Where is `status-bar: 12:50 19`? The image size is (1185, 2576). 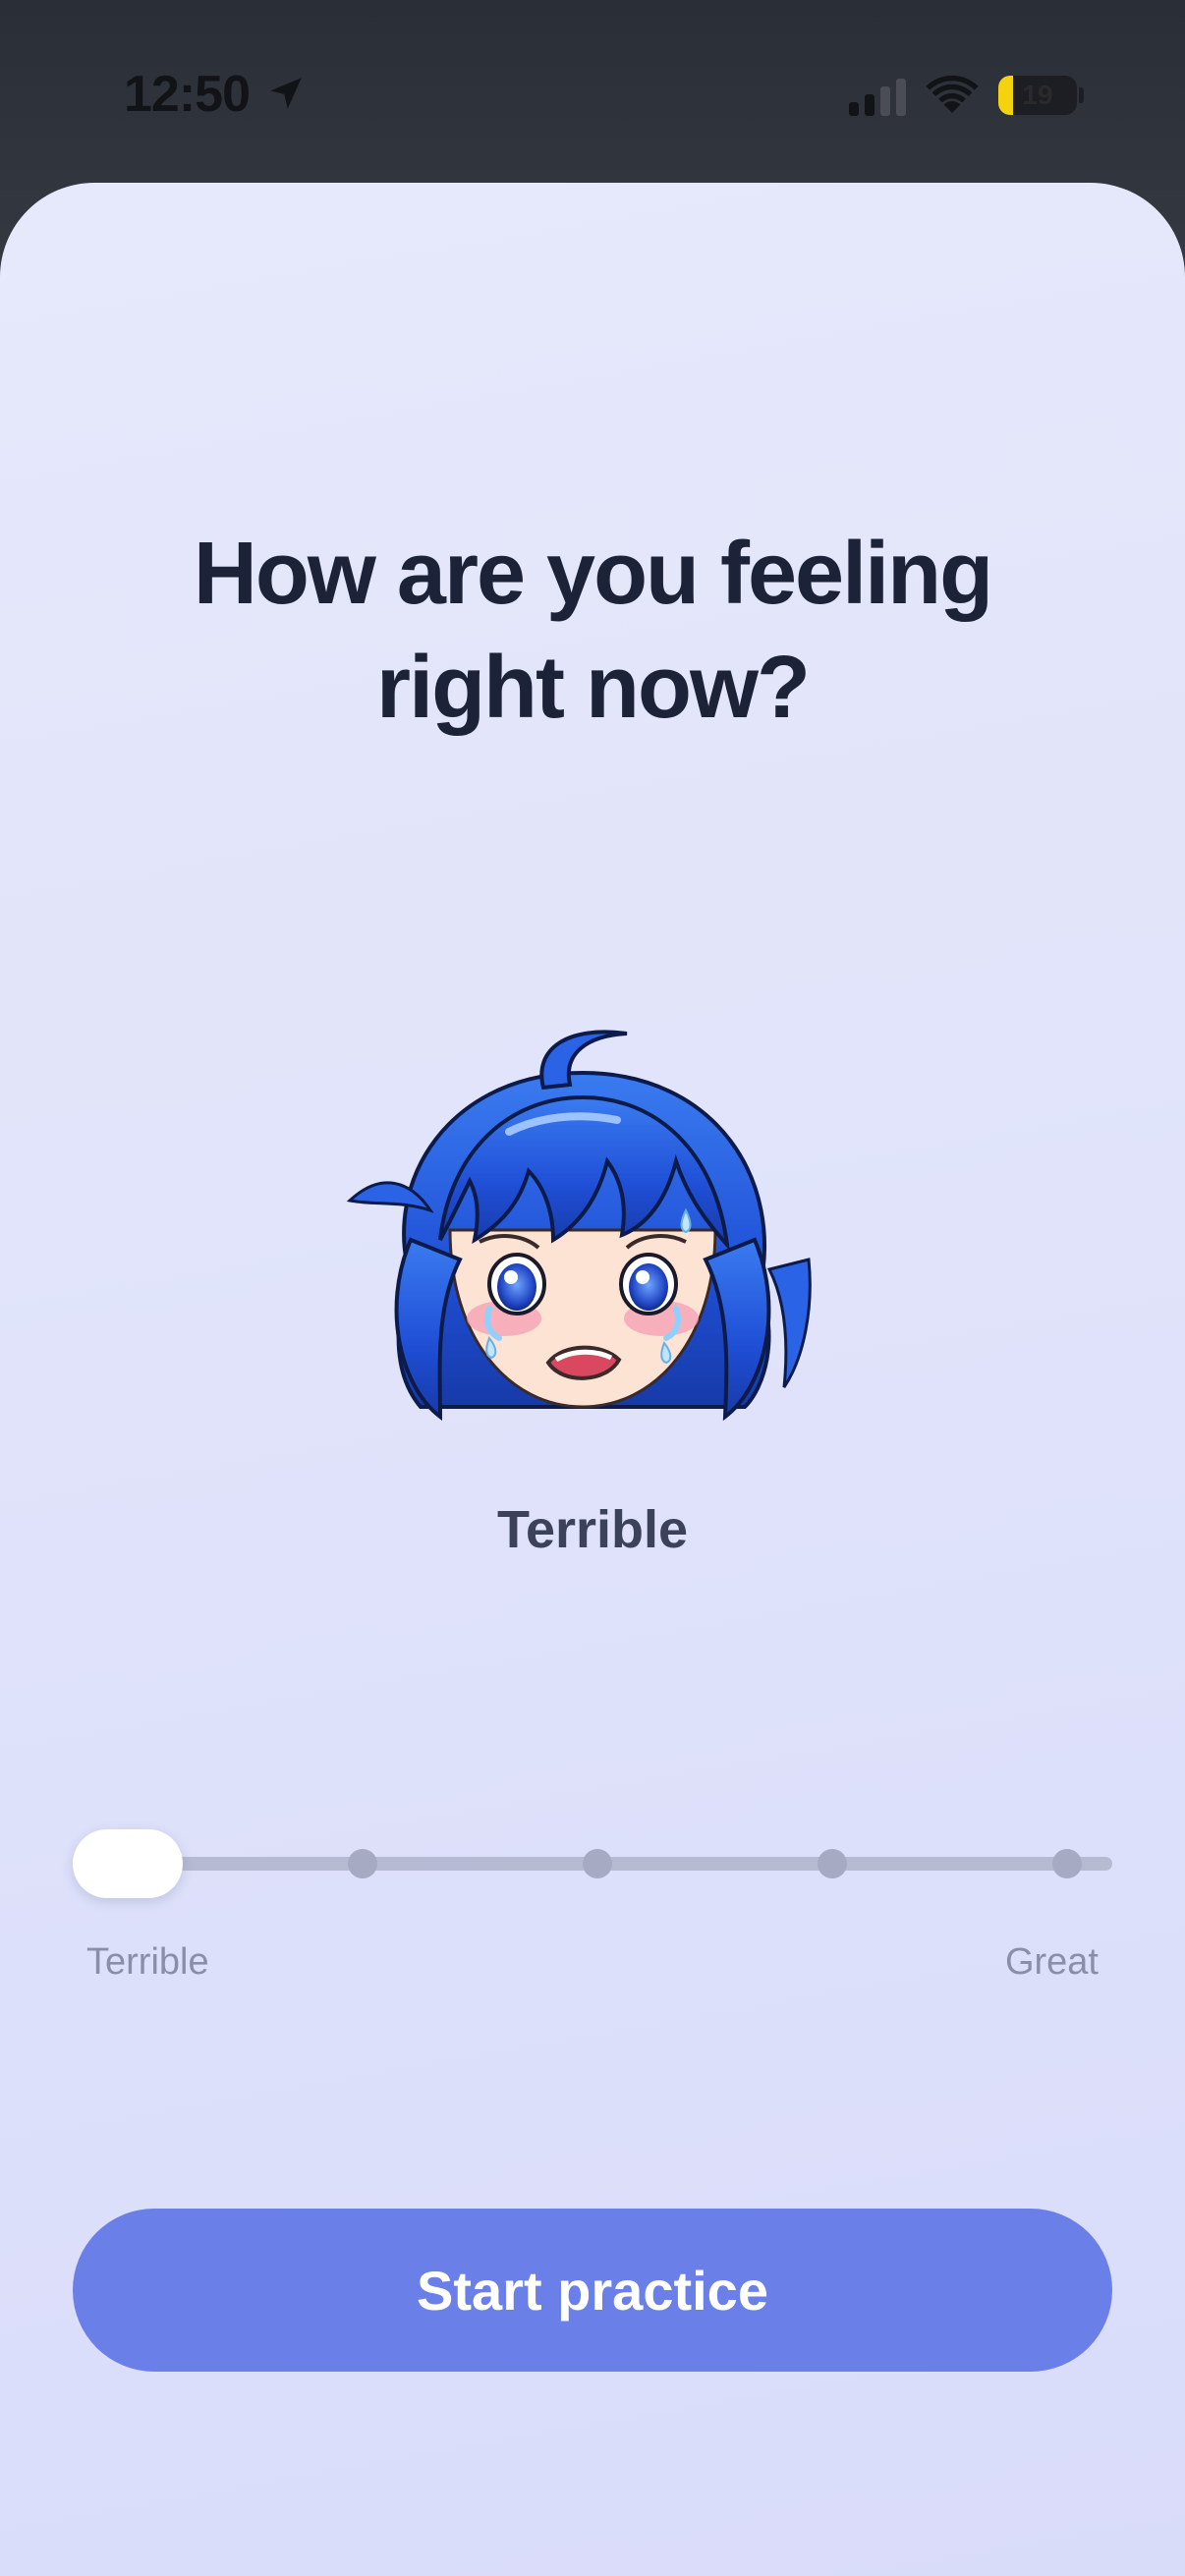
status-bar: 12:50 19 is located at coordinates (592, 93).